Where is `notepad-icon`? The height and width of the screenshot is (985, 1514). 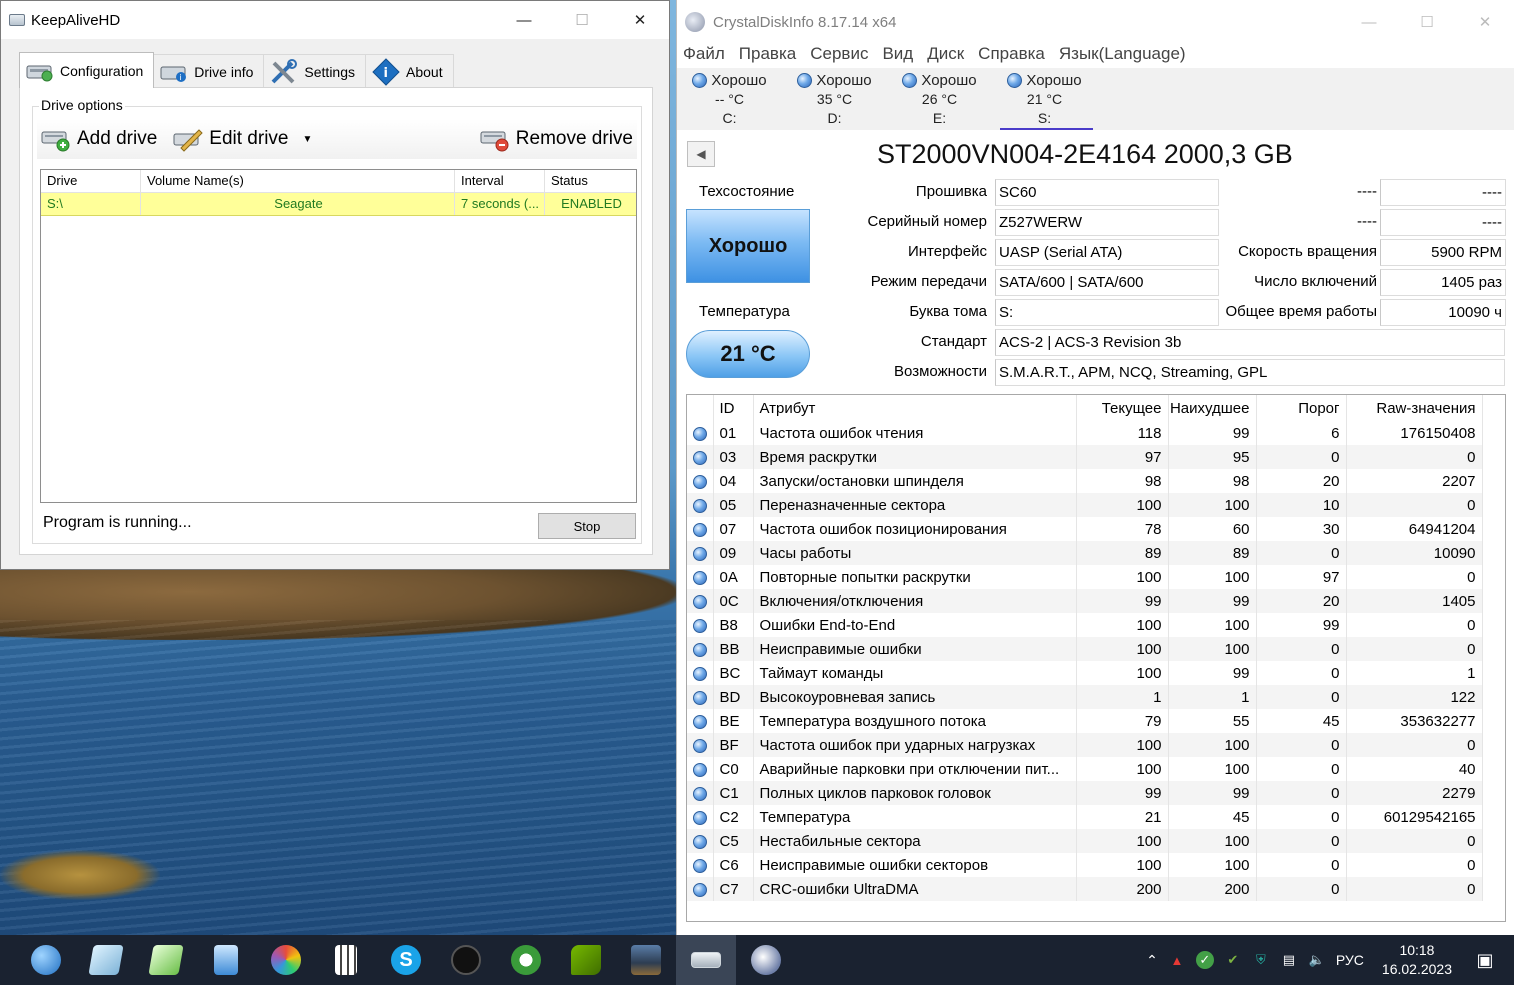 notepad-icon is located at coordinates (106, 960).